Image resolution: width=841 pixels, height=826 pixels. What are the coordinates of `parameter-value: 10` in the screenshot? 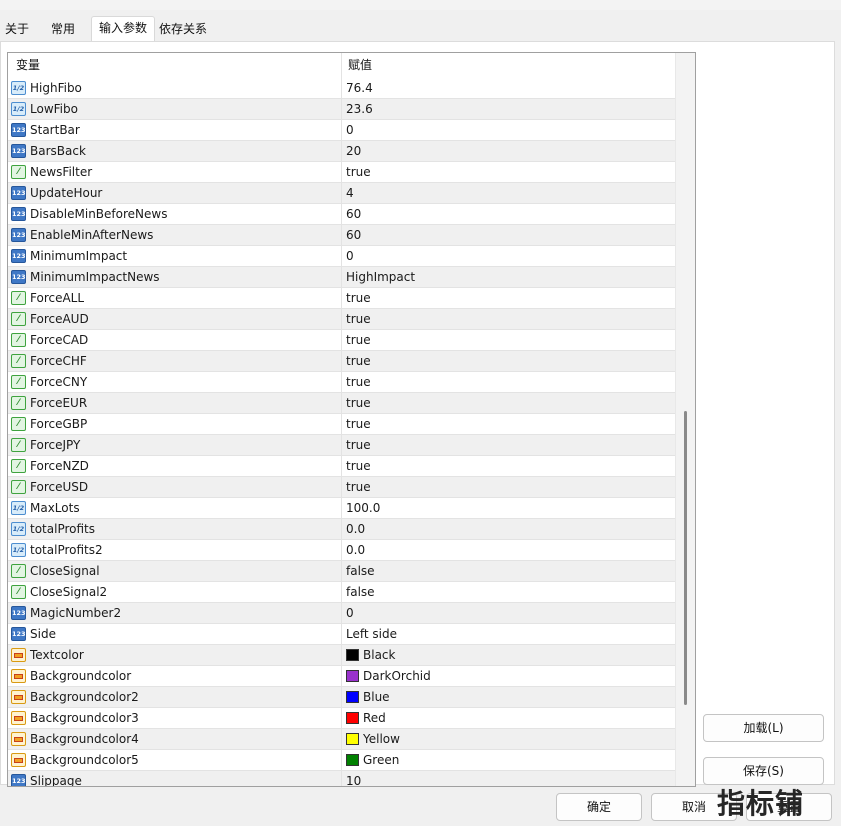 It's located at (353, 778).